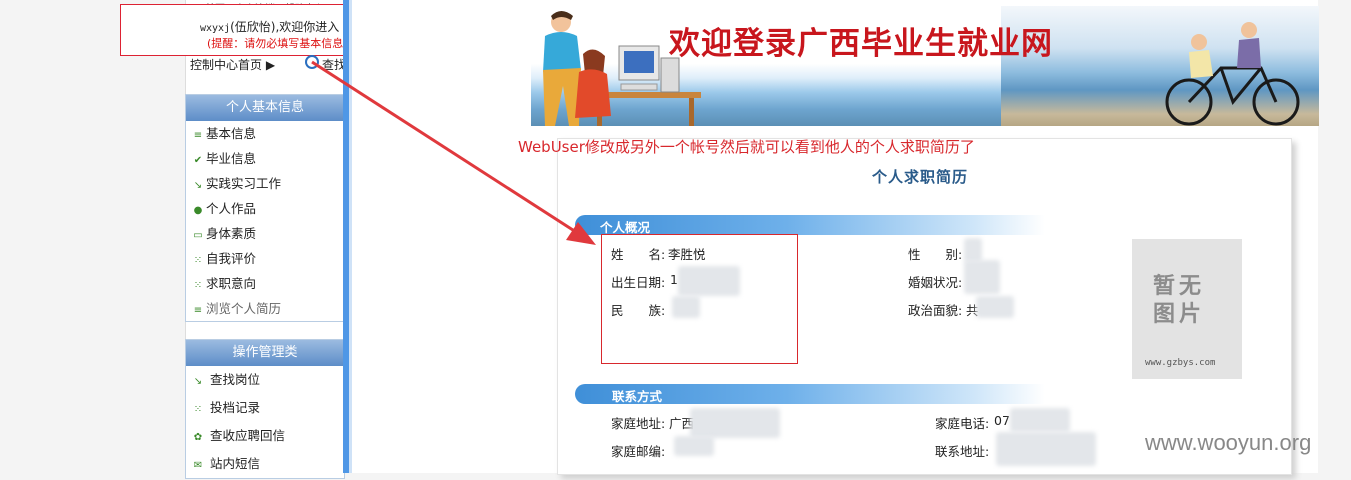  Describe the element at coordinates (982, 277) in the screenshot. I see `redacted-marital` at that location.